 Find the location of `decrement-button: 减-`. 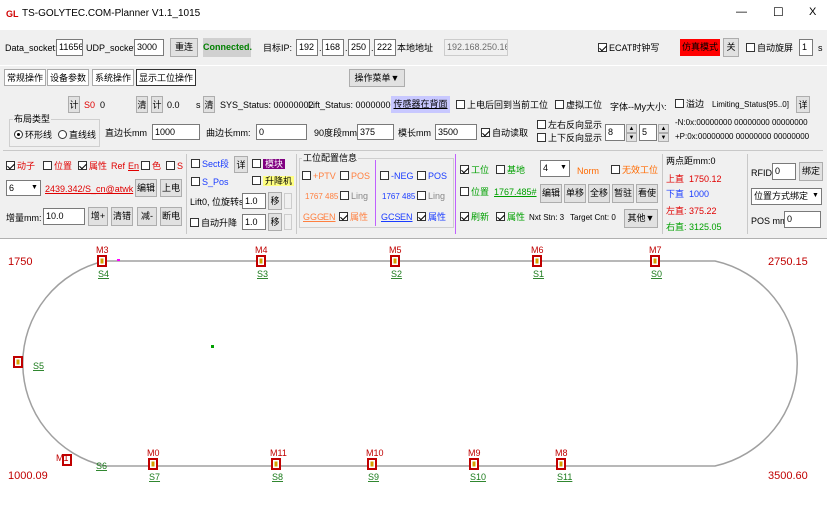

decrement-button: 减- is located at coordinates (147, 216).